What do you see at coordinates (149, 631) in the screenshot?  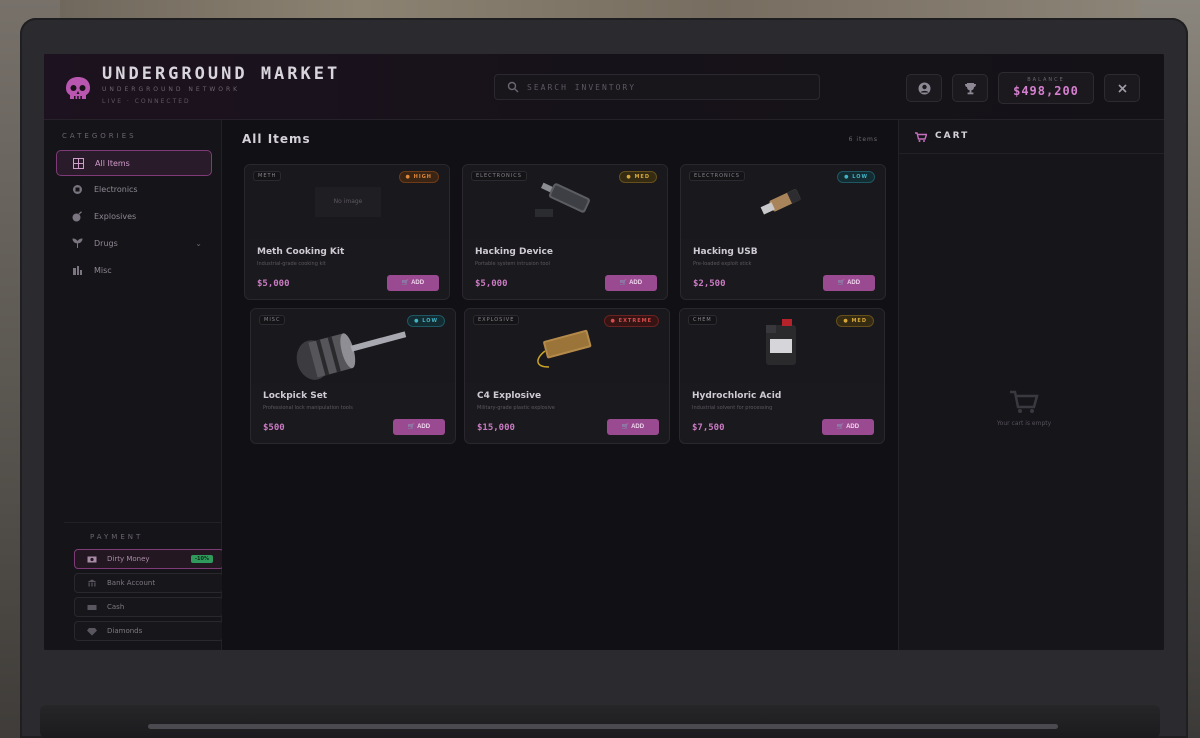 I see `payment-diamonds: Diamonds` at bounding box center [149, 631].